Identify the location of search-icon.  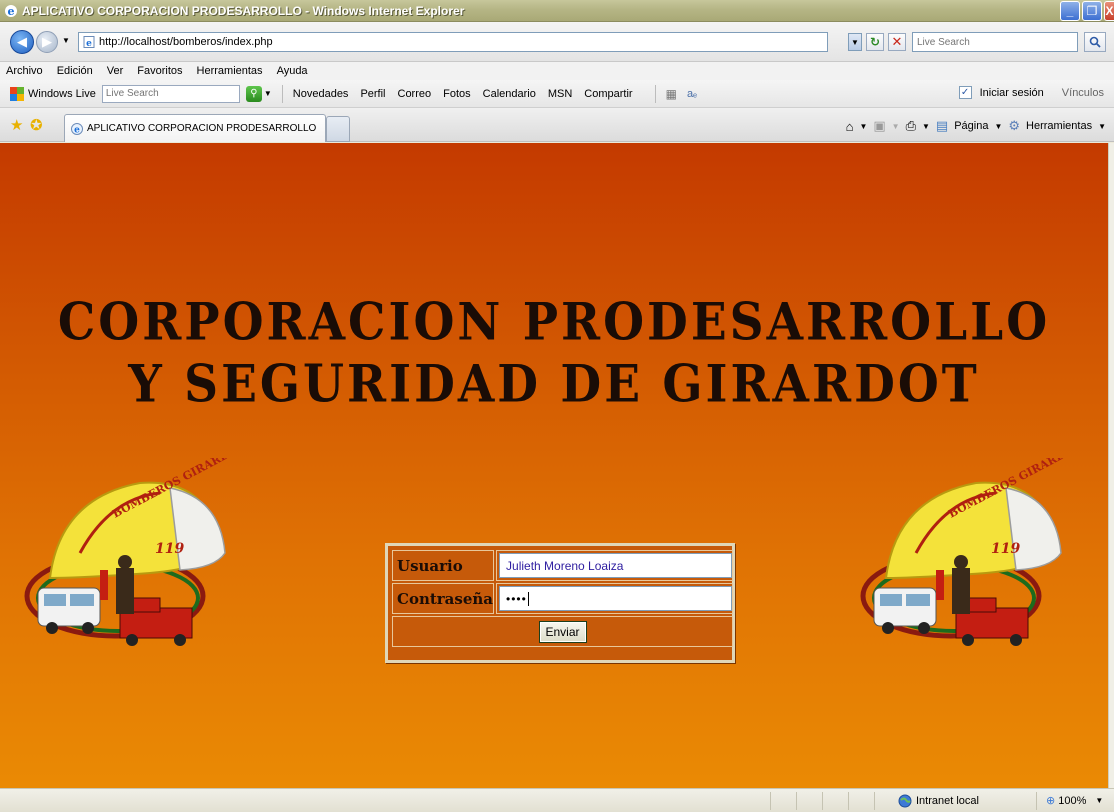
(1095, 42).